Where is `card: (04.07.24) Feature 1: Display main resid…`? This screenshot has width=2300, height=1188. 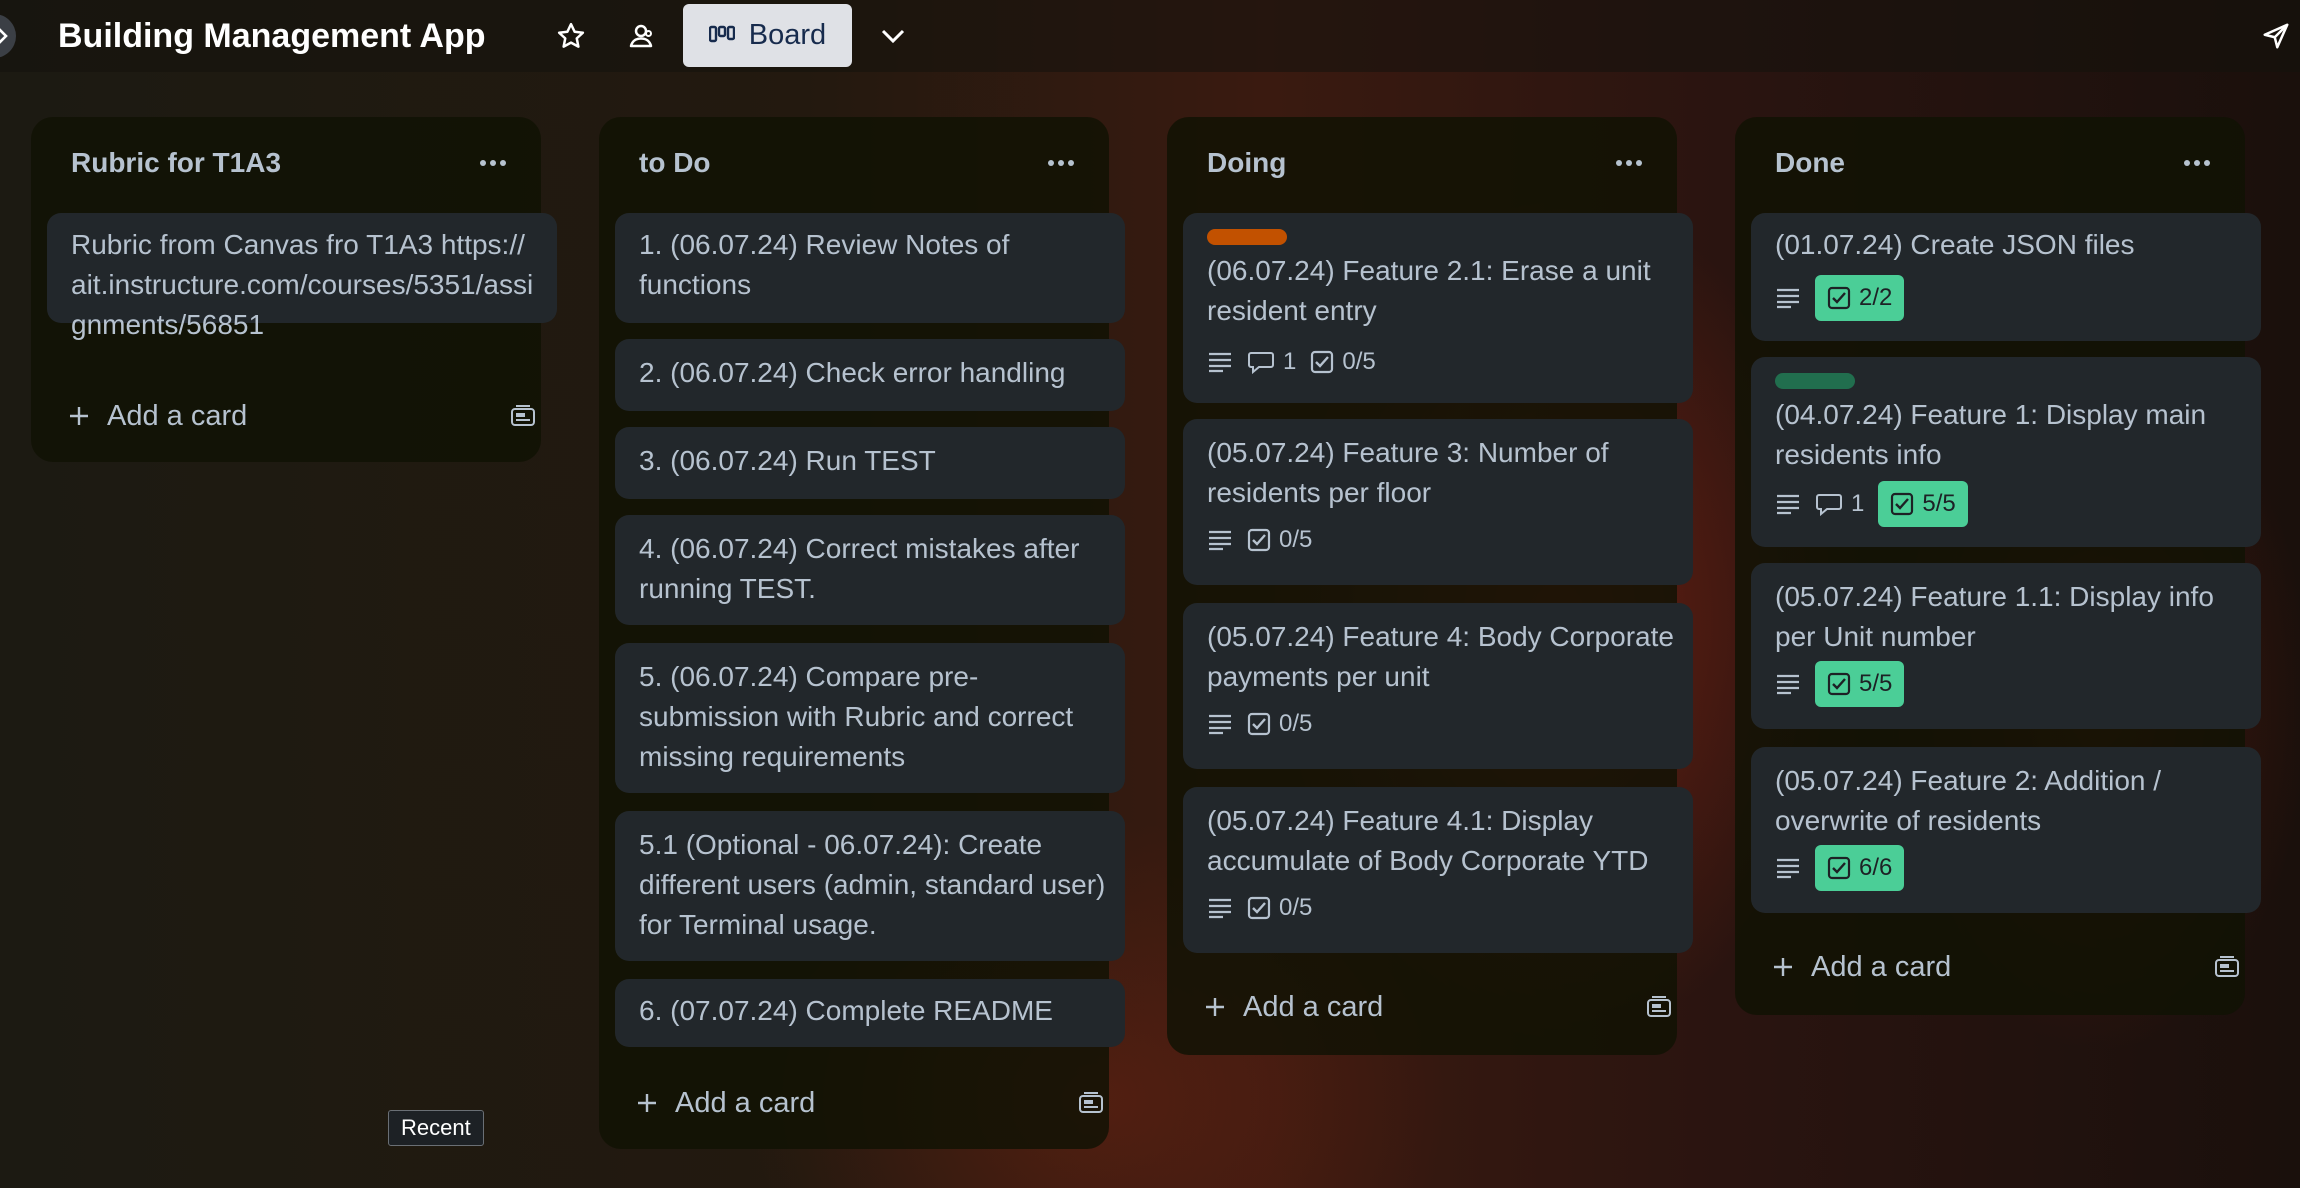 card: (04.07.24) Feature 1: Display main resid… is located at coordinates (2006, 452).